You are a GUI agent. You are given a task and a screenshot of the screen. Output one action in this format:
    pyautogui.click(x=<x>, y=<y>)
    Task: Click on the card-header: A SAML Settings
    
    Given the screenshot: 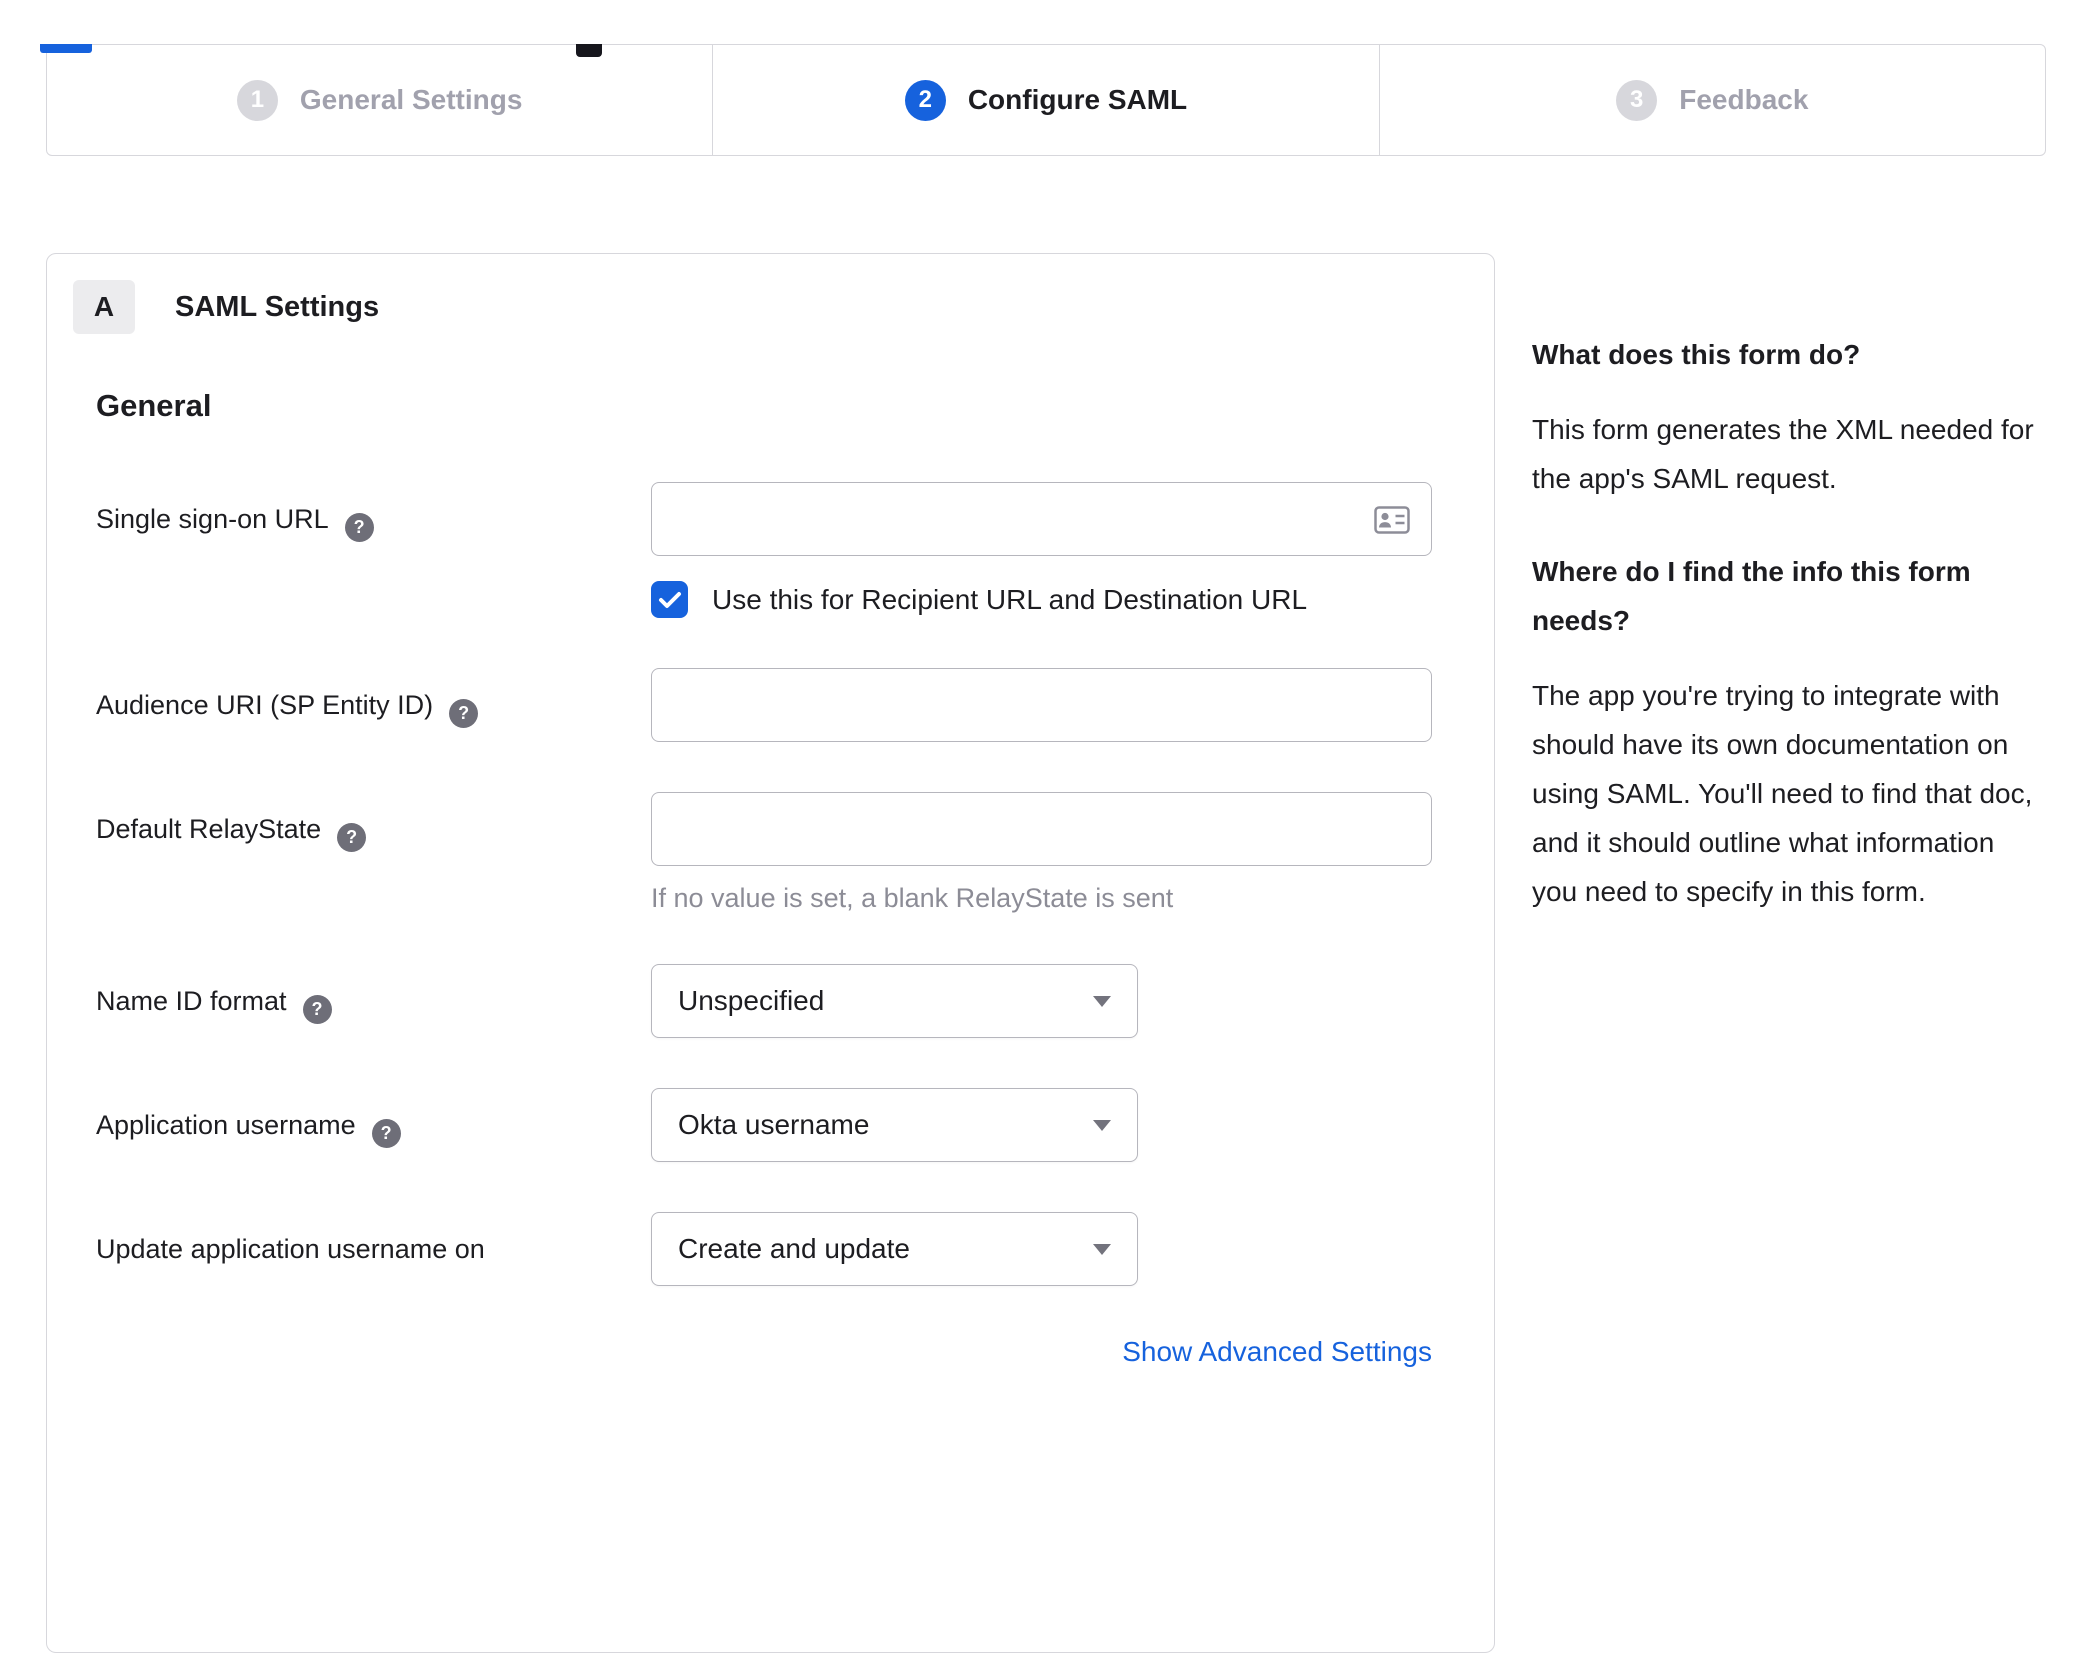 What is the action you would take?
    pyautogui.click(x=752, y=307)
    